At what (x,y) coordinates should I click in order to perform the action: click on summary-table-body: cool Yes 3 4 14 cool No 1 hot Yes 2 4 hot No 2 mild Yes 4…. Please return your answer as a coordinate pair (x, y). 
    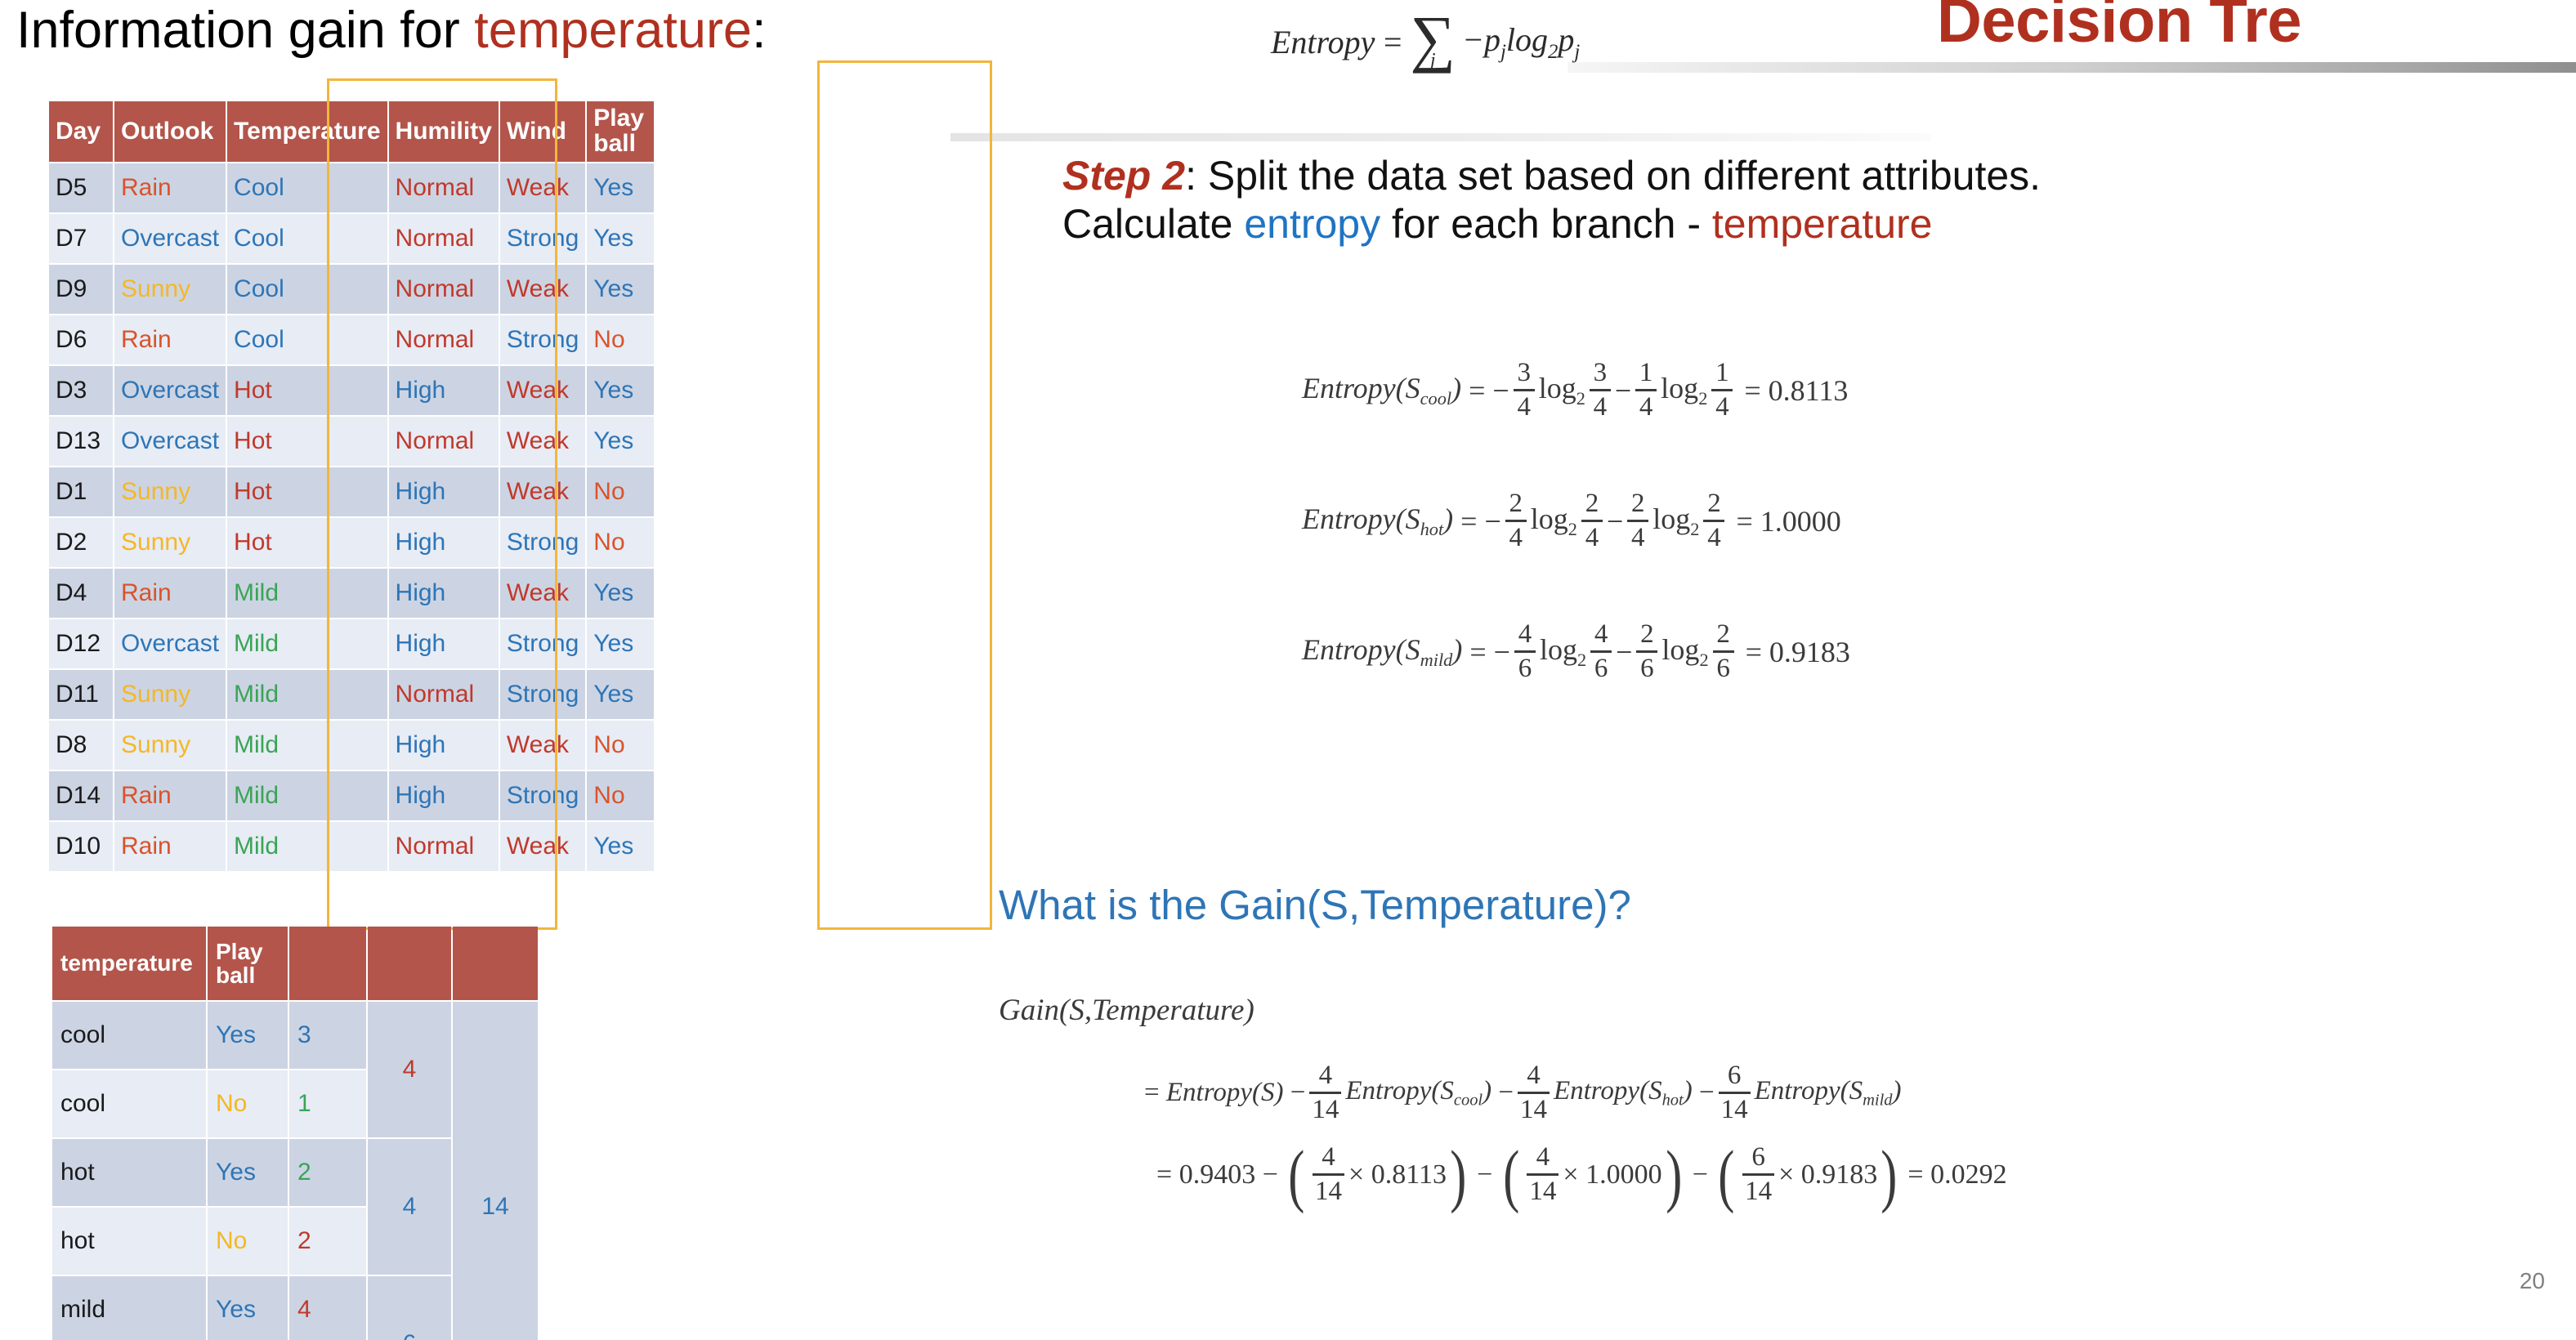
    Looking at the image, I should click on (295, 1171).